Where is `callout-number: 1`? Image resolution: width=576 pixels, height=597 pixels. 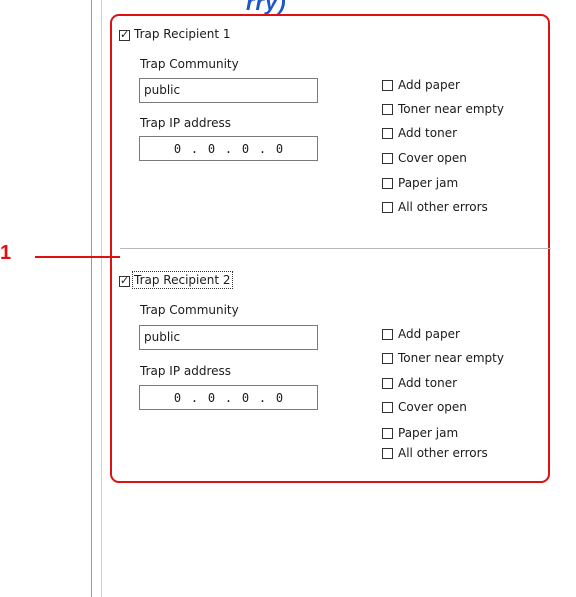 callout-number: 1 is located at coordinates (6, 253).